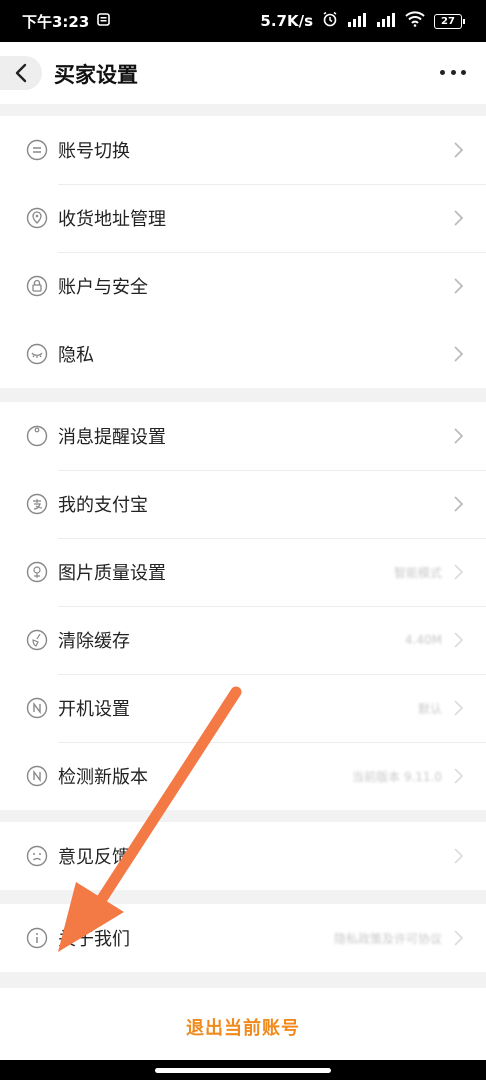  I want to click on setting-row-notifications: 消息提醒设置, so click(243, 436).